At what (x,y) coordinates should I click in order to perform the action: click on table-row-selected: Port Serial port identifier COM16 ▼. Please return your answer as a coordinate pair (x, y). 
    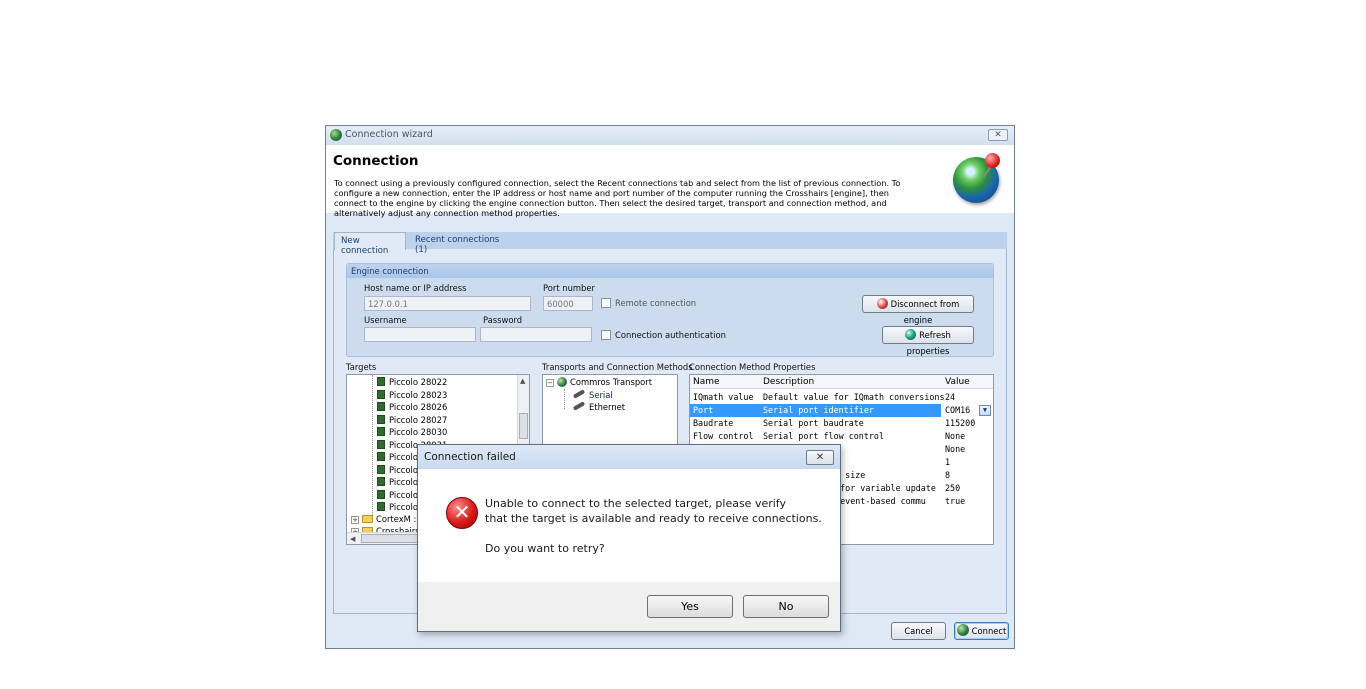
    Looking at the image, I should click on (841, 410).